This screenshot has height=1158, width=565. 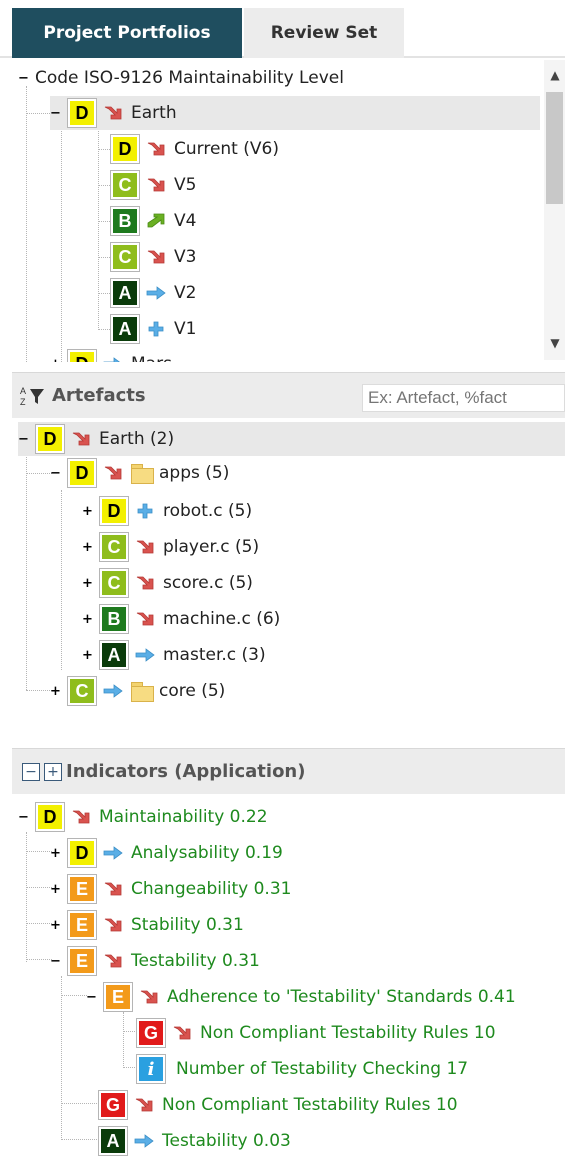 What do you see at coordinates (185, 293) in the screenshot?
I see `tree-label: V2` at bounding box center [185, 293].